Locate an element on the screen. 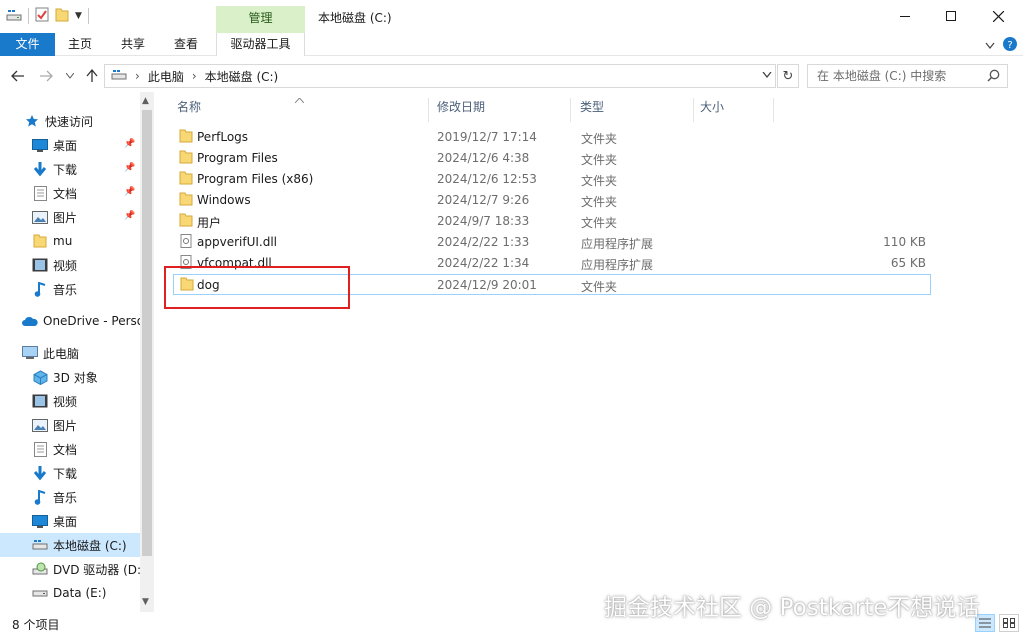 This screenshot has width=1023, height=637. tab-drive-tools: 驱动器工具 is located at coordinates (260, 44).